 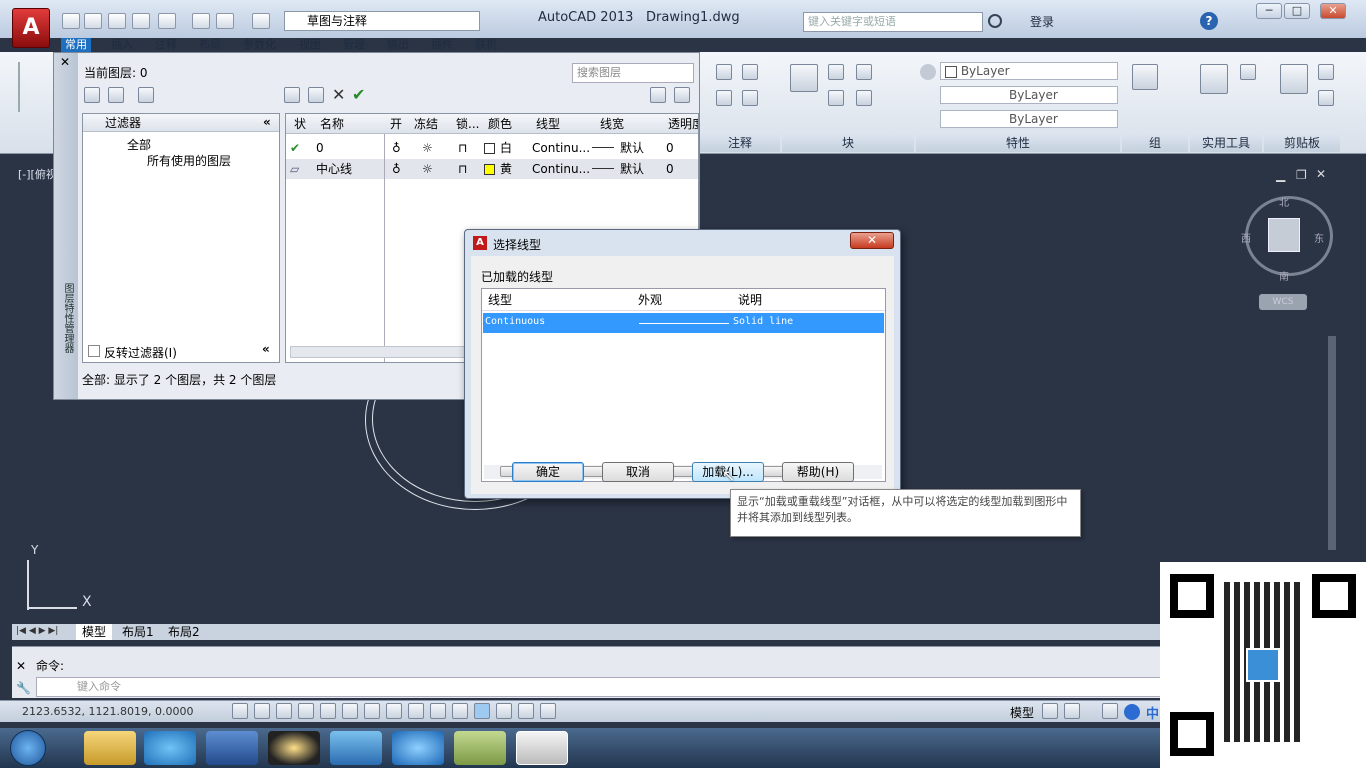 I want to click on insert-block-icon, so click(x=804, y=78).